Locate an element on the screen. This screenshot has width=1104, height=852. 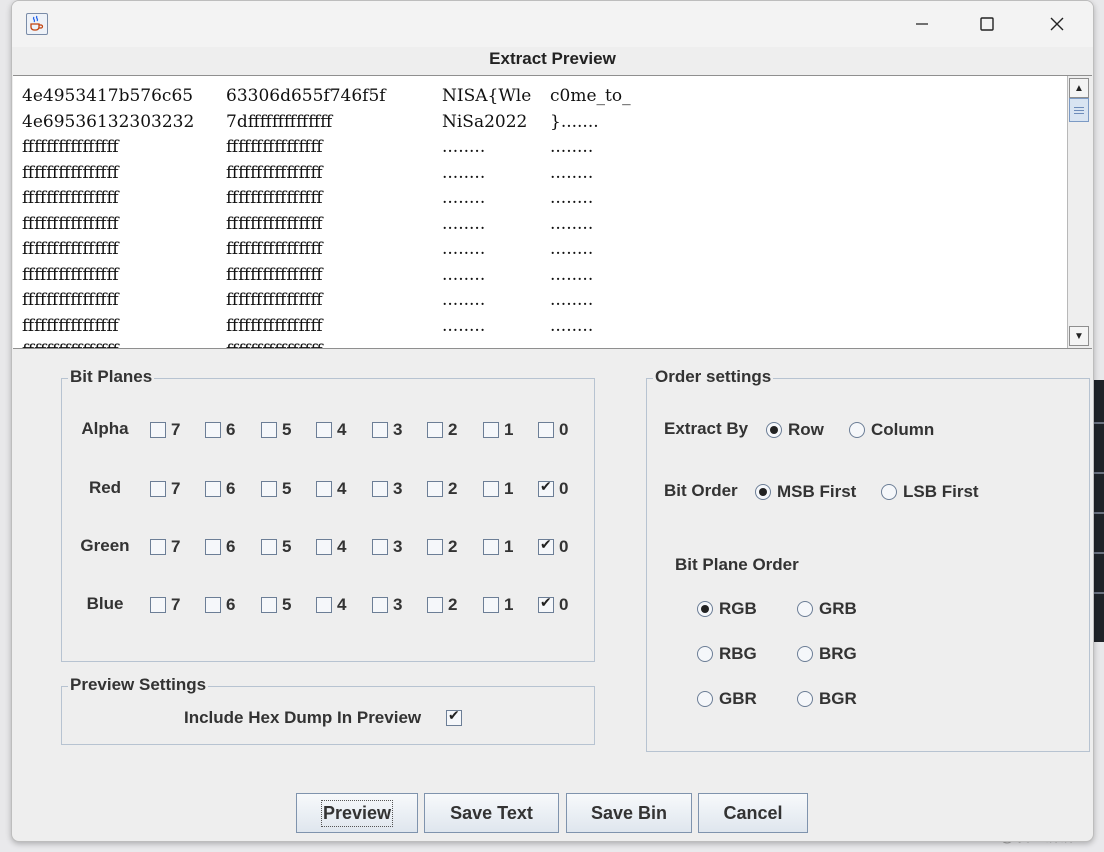
extract-by-row-radio: Row is located at coordinates (795, 430).